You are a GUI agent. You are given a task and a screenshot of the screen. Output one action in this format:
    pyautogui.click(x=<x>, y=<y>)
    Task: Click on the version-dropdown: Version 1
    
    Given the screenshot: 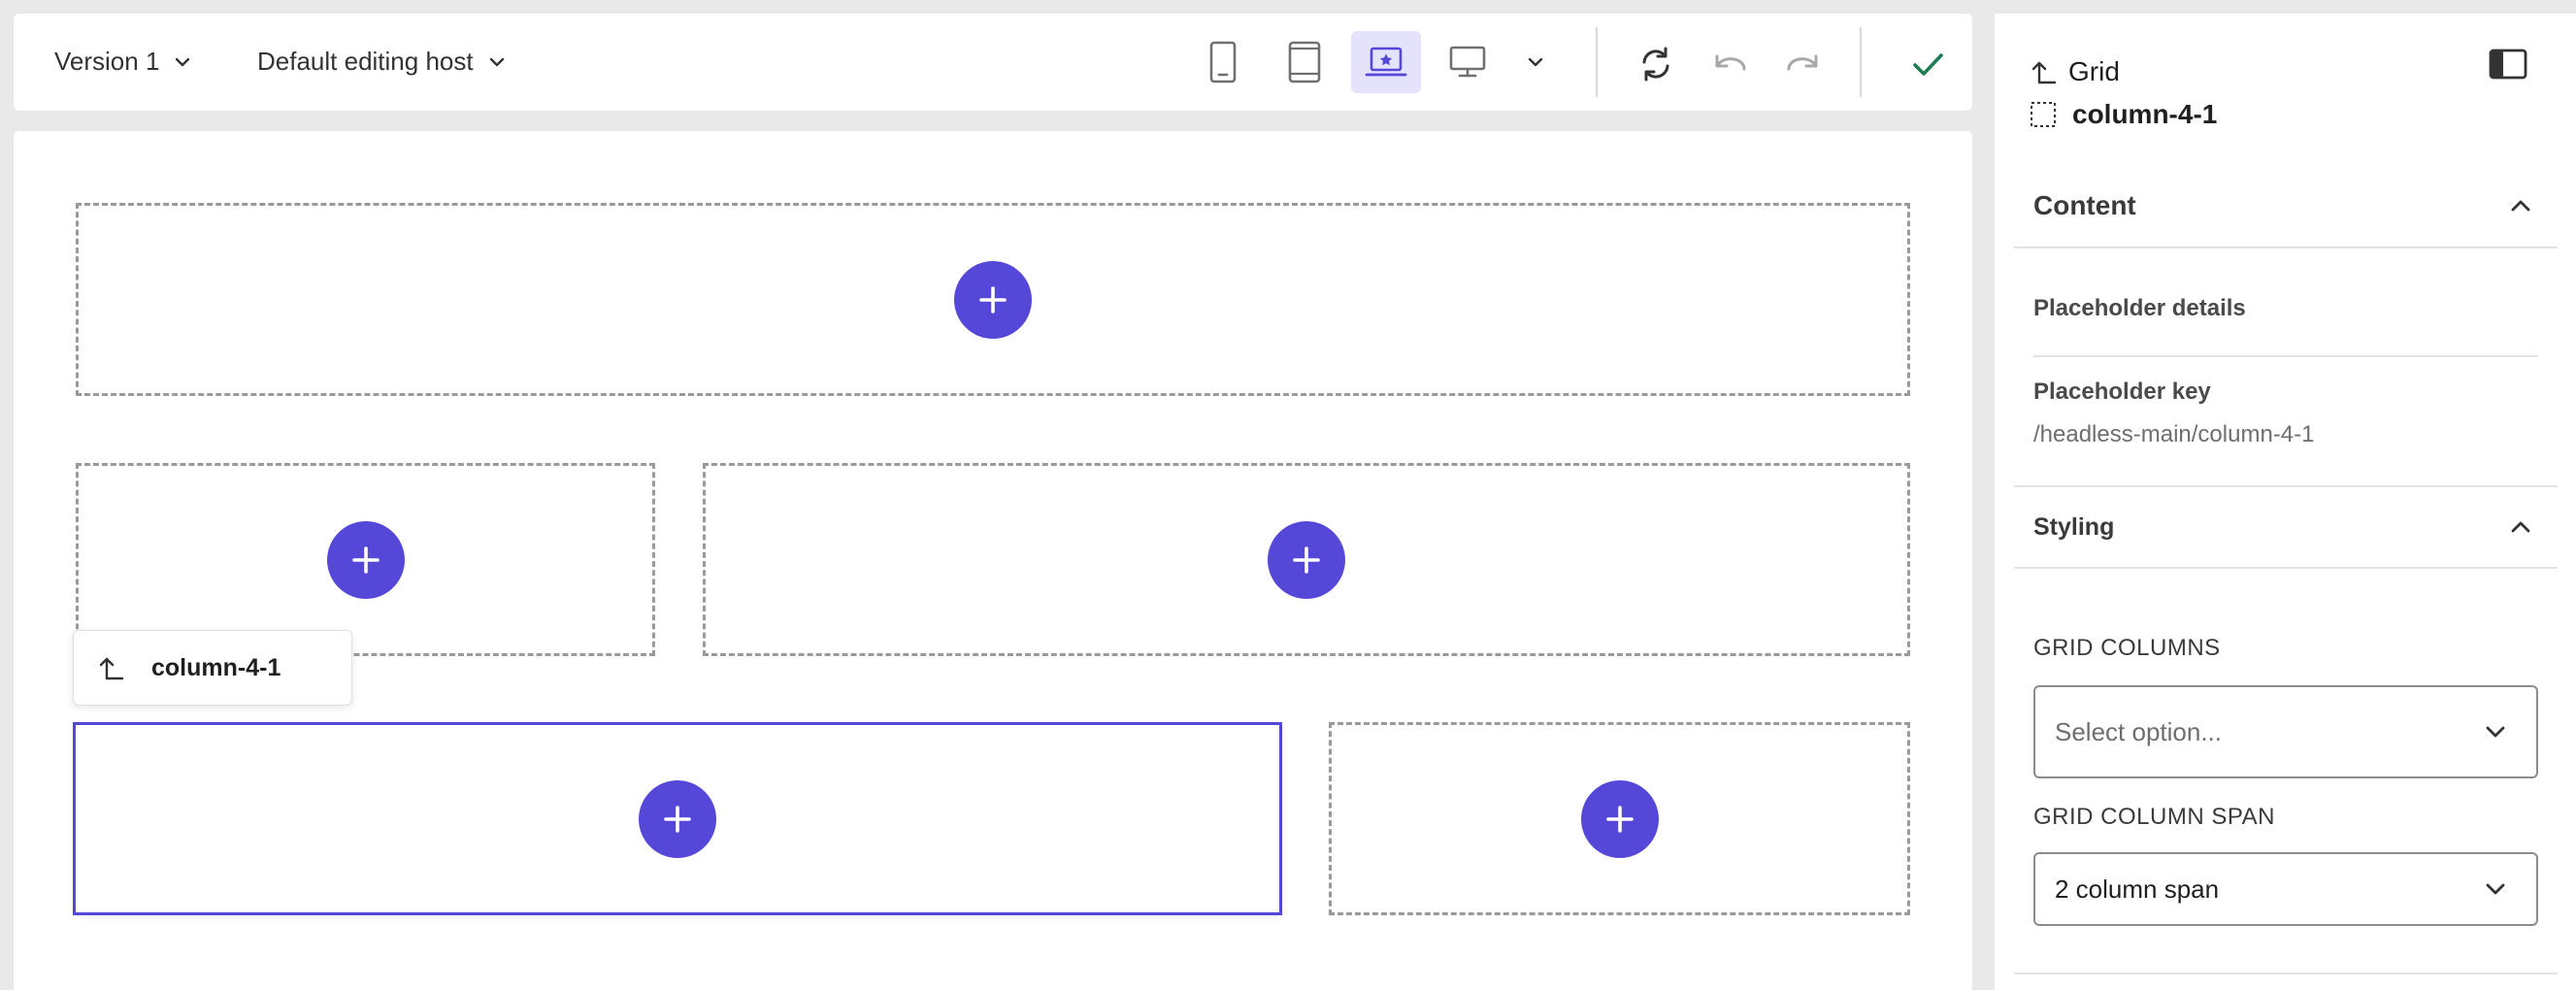 What is the action you would take?
    pyautogui.click(x=124, y=62)
    